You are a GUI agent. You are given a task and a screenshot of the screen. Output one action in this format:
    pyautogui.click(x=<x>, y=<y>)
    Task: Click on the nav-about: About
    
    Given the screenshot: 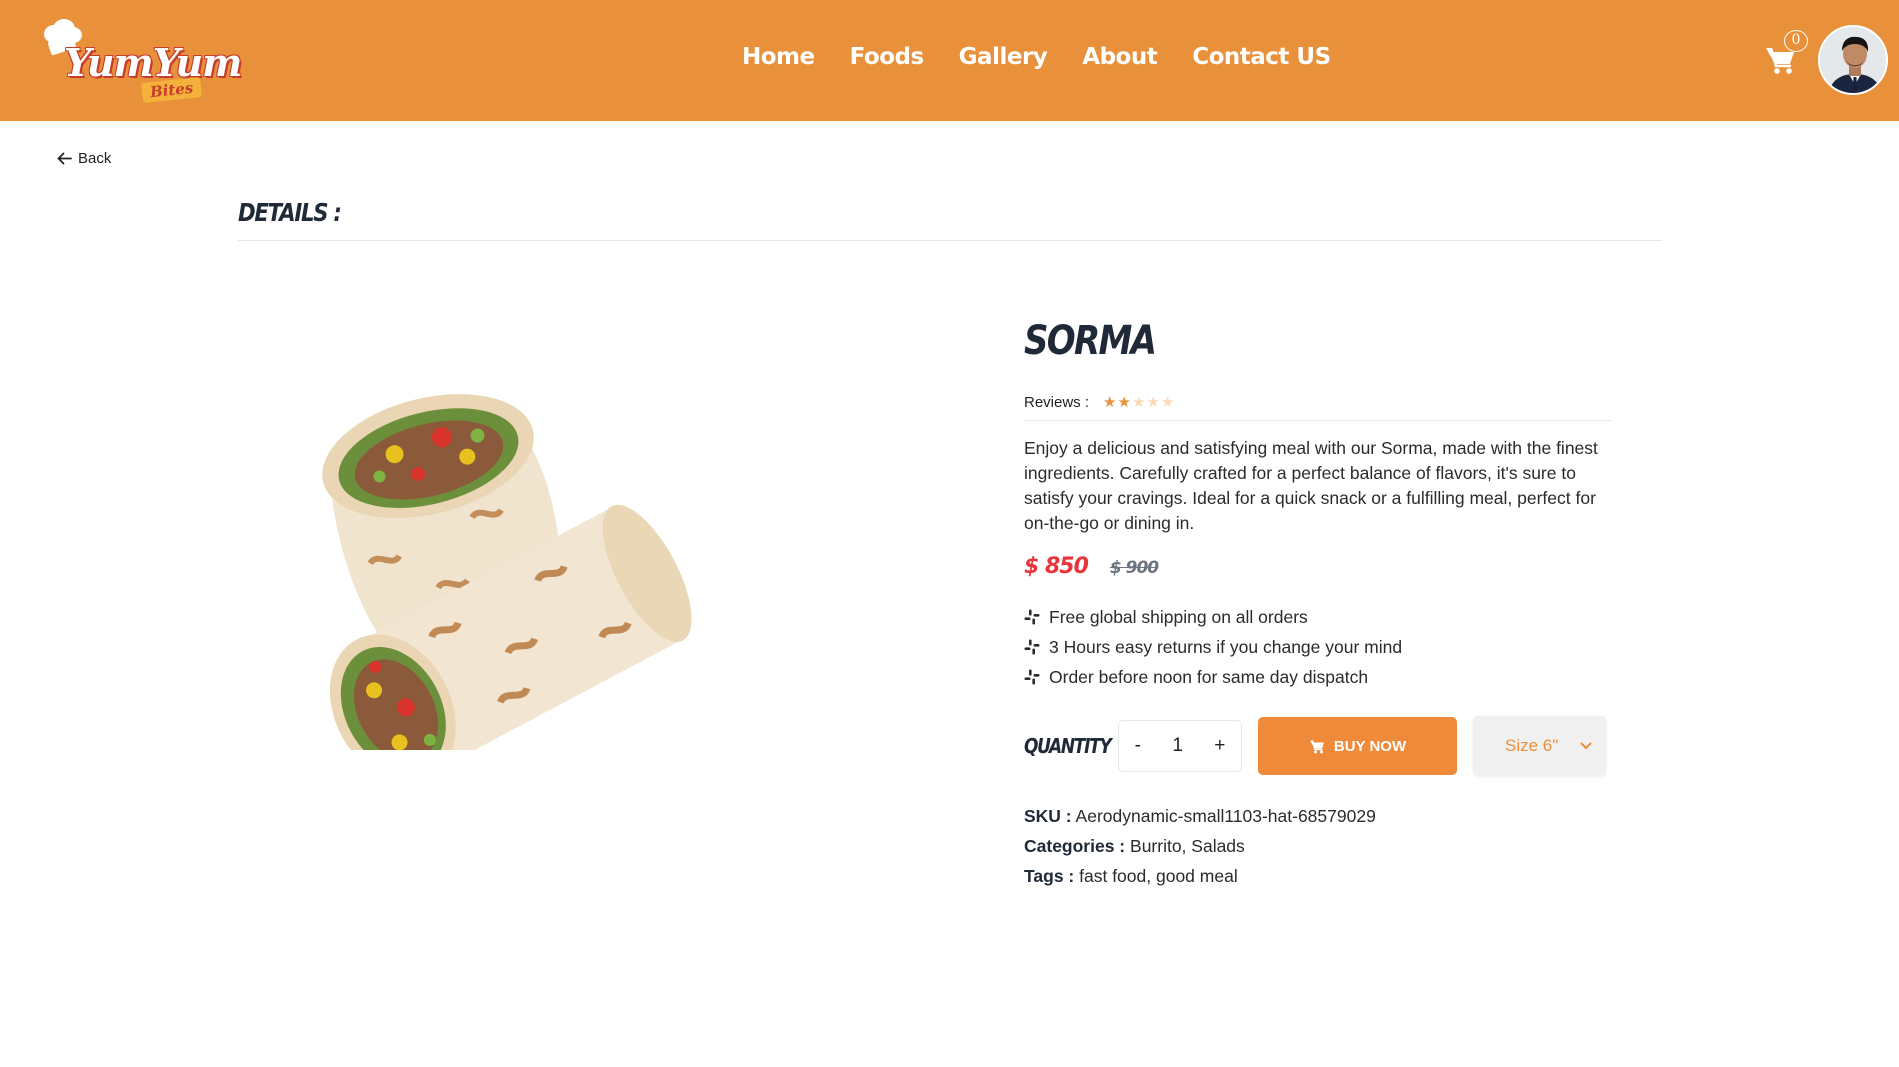 What is the action you would take?
    pyautogui.click(x=1119, y=57)
    